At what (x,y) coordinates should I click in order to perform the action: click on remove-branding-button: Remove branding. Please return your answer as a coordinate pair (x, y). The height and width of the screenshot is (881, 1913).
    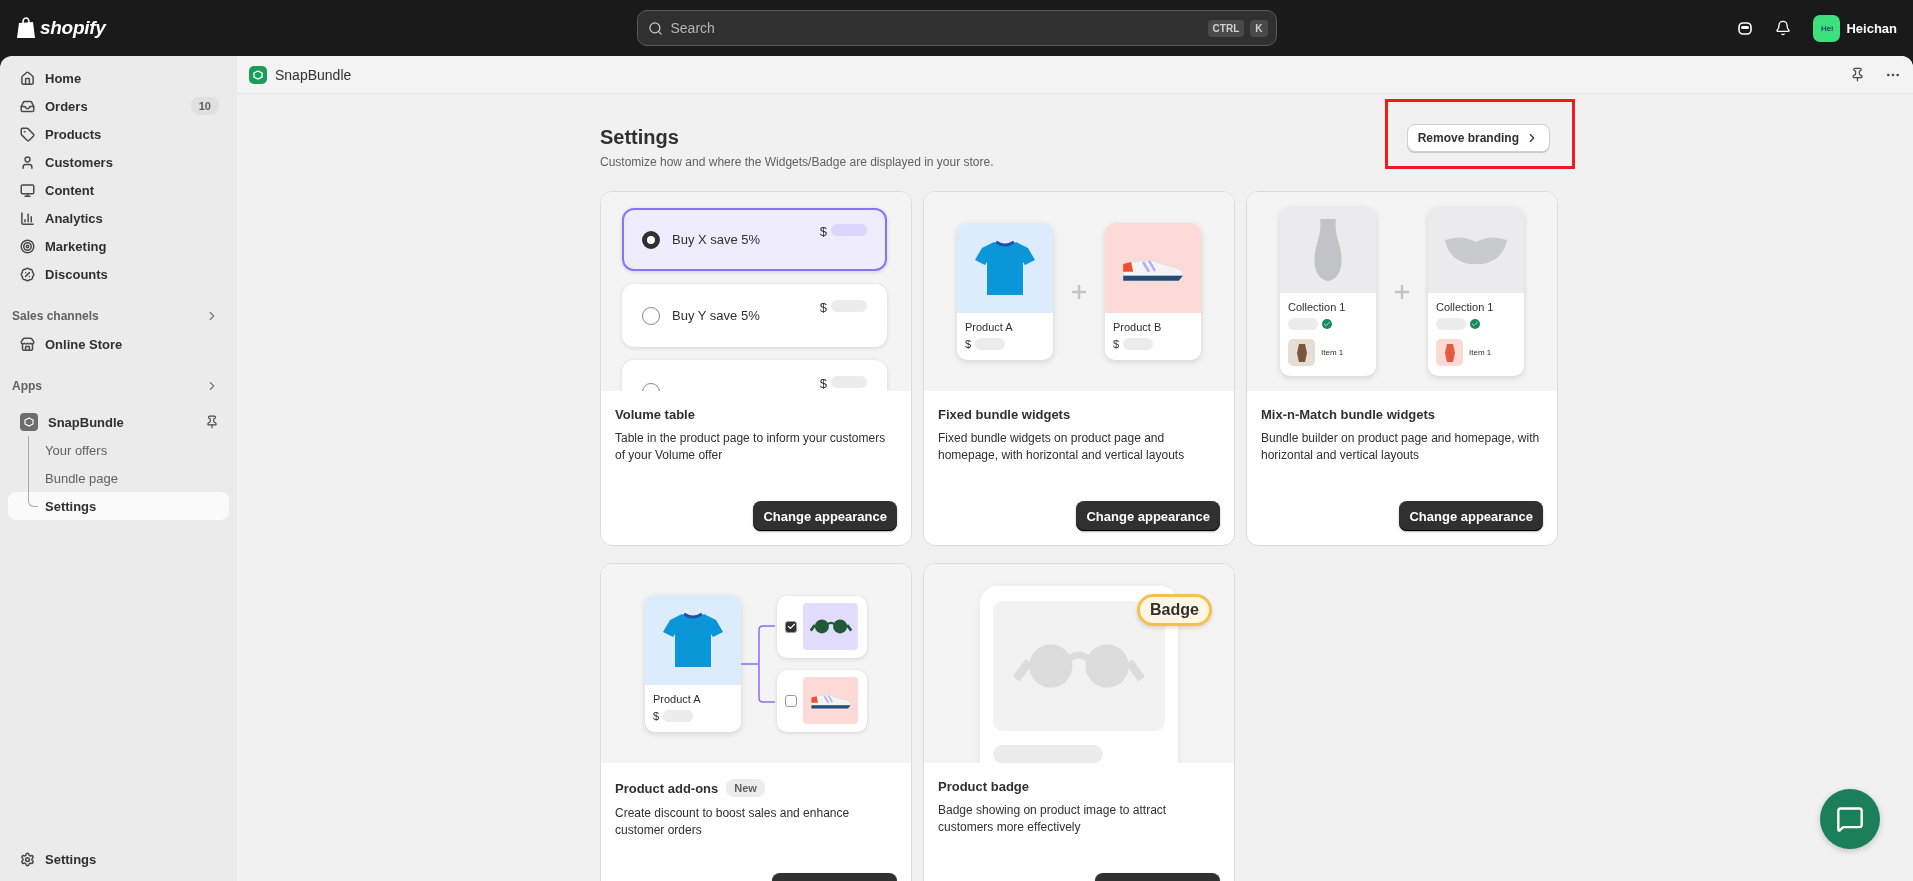
    Looking at the image, I should click on (1478, 138).